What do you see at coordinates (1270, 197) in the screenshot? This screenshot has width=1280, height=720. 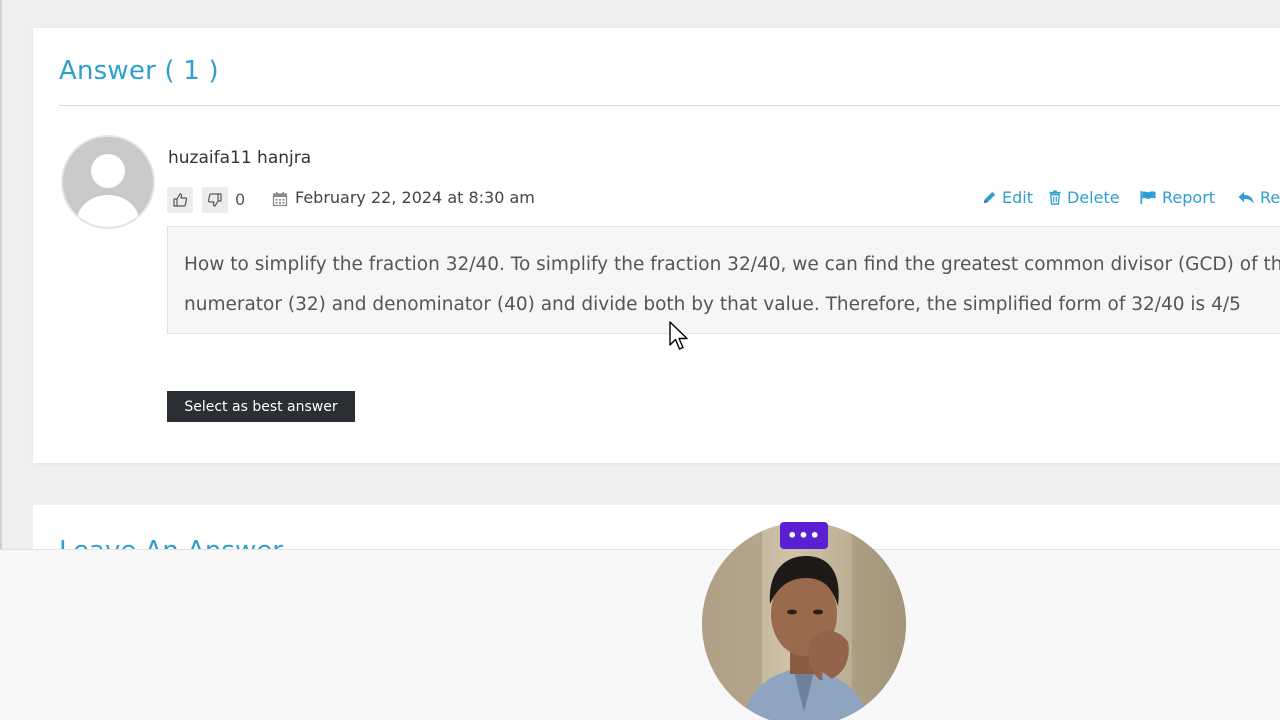 I see `reply-label: Re` at bounding box center [1270, 197].